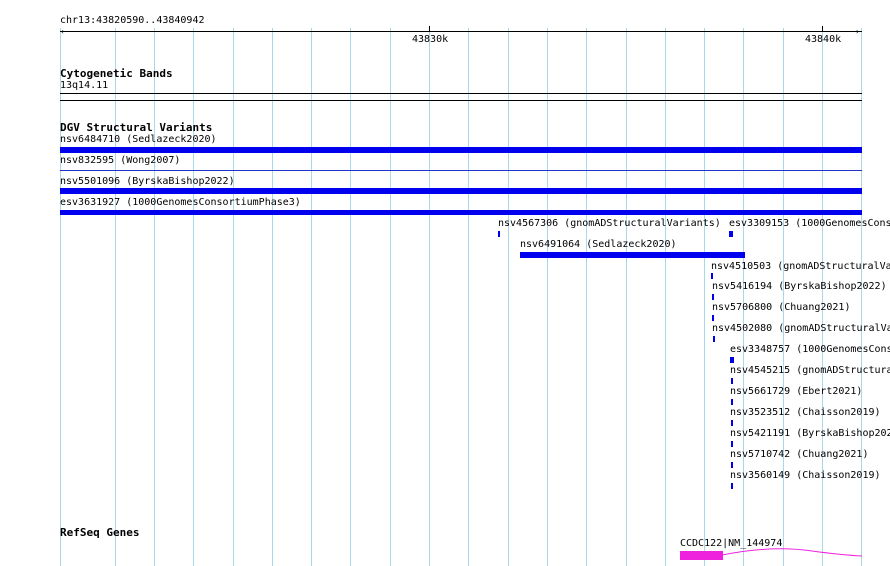 Image resolution: width=890 pixels, height=566 pixels. I want to click on ruler-left-arrow-icon: ‹, so click(62, 31).